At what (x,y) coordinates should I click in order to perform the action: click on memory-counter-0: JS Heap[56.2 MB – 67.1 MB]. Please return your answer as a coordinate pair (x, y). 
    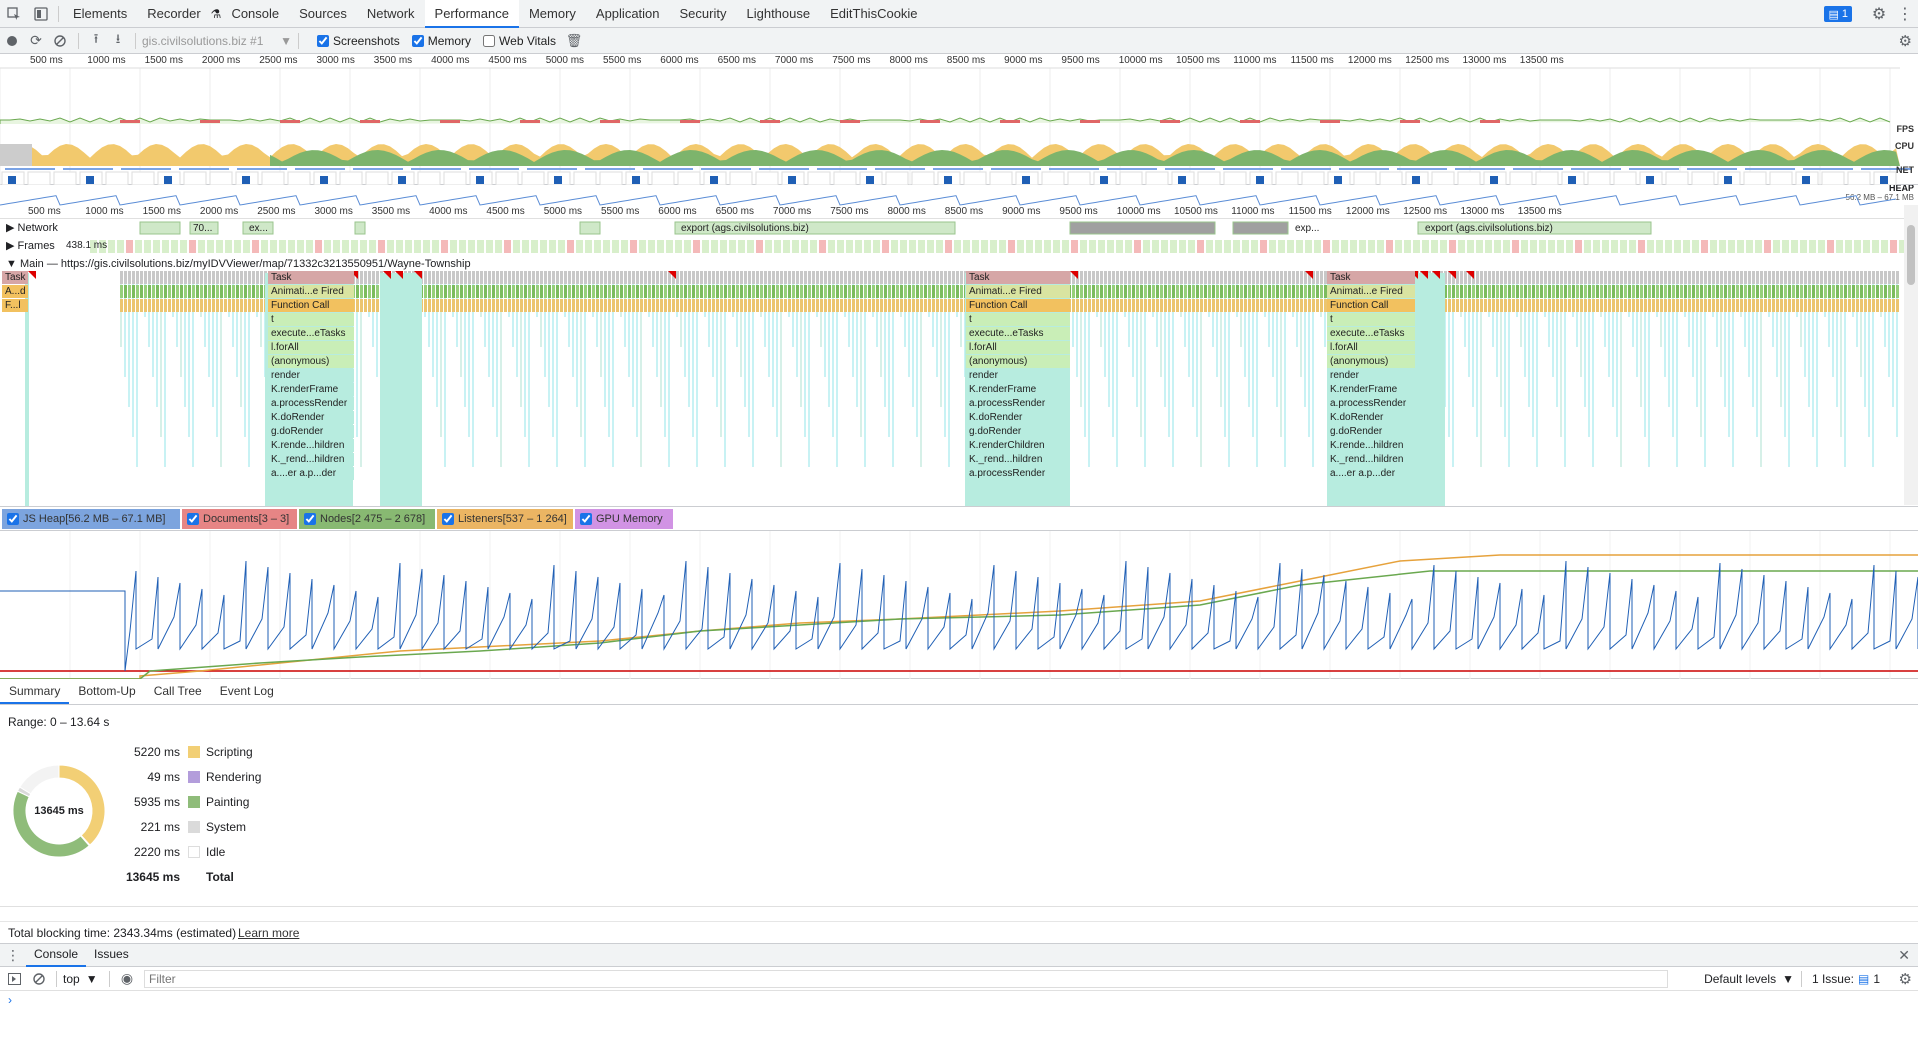
    Looking at the image, I should click on (91, 519).